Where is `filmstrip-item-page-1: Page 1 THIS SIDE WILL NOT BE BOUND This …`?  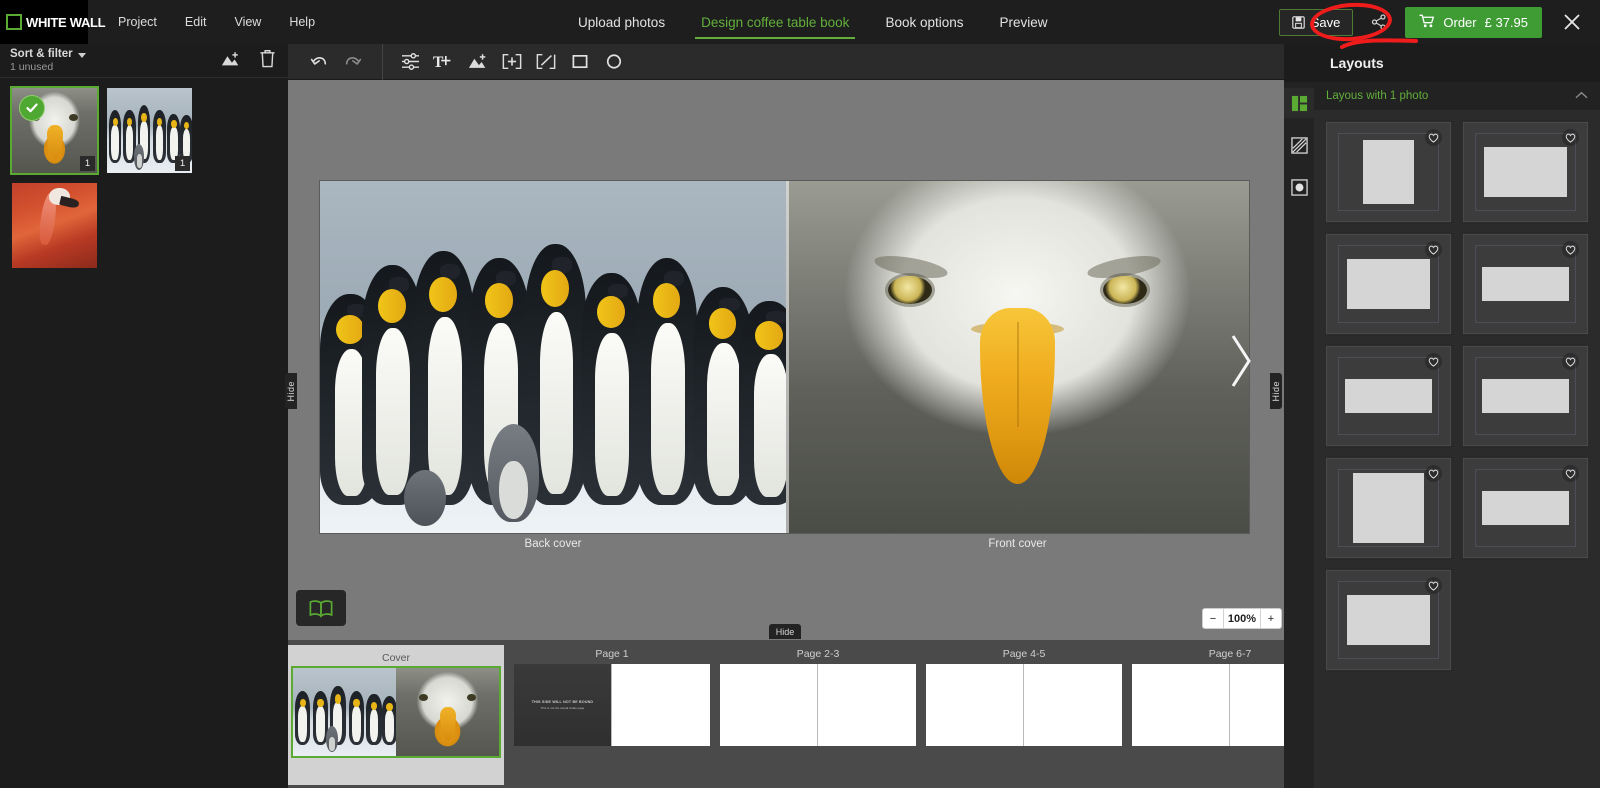
filmstrip-item-page-1: Page 1 THIS SIDE WILL NOT BE BOUND This … is located at coordinates (612, 695).